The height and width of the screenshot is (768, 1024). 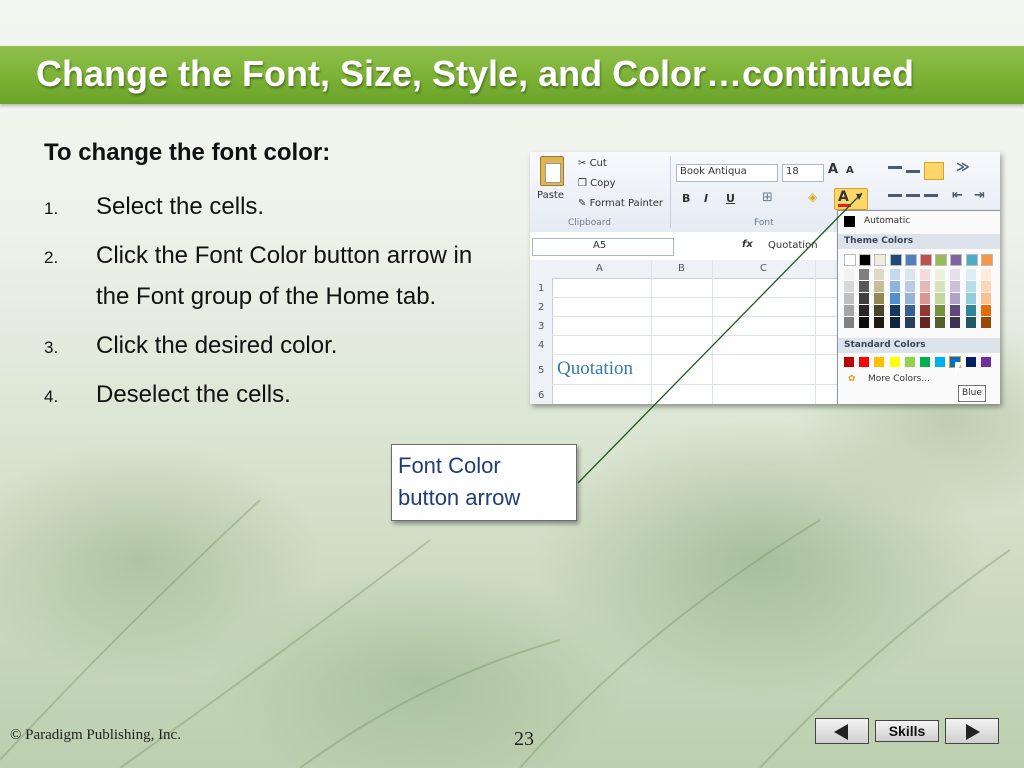 I want to click on underline-button: U, so click(x=730, y=198).